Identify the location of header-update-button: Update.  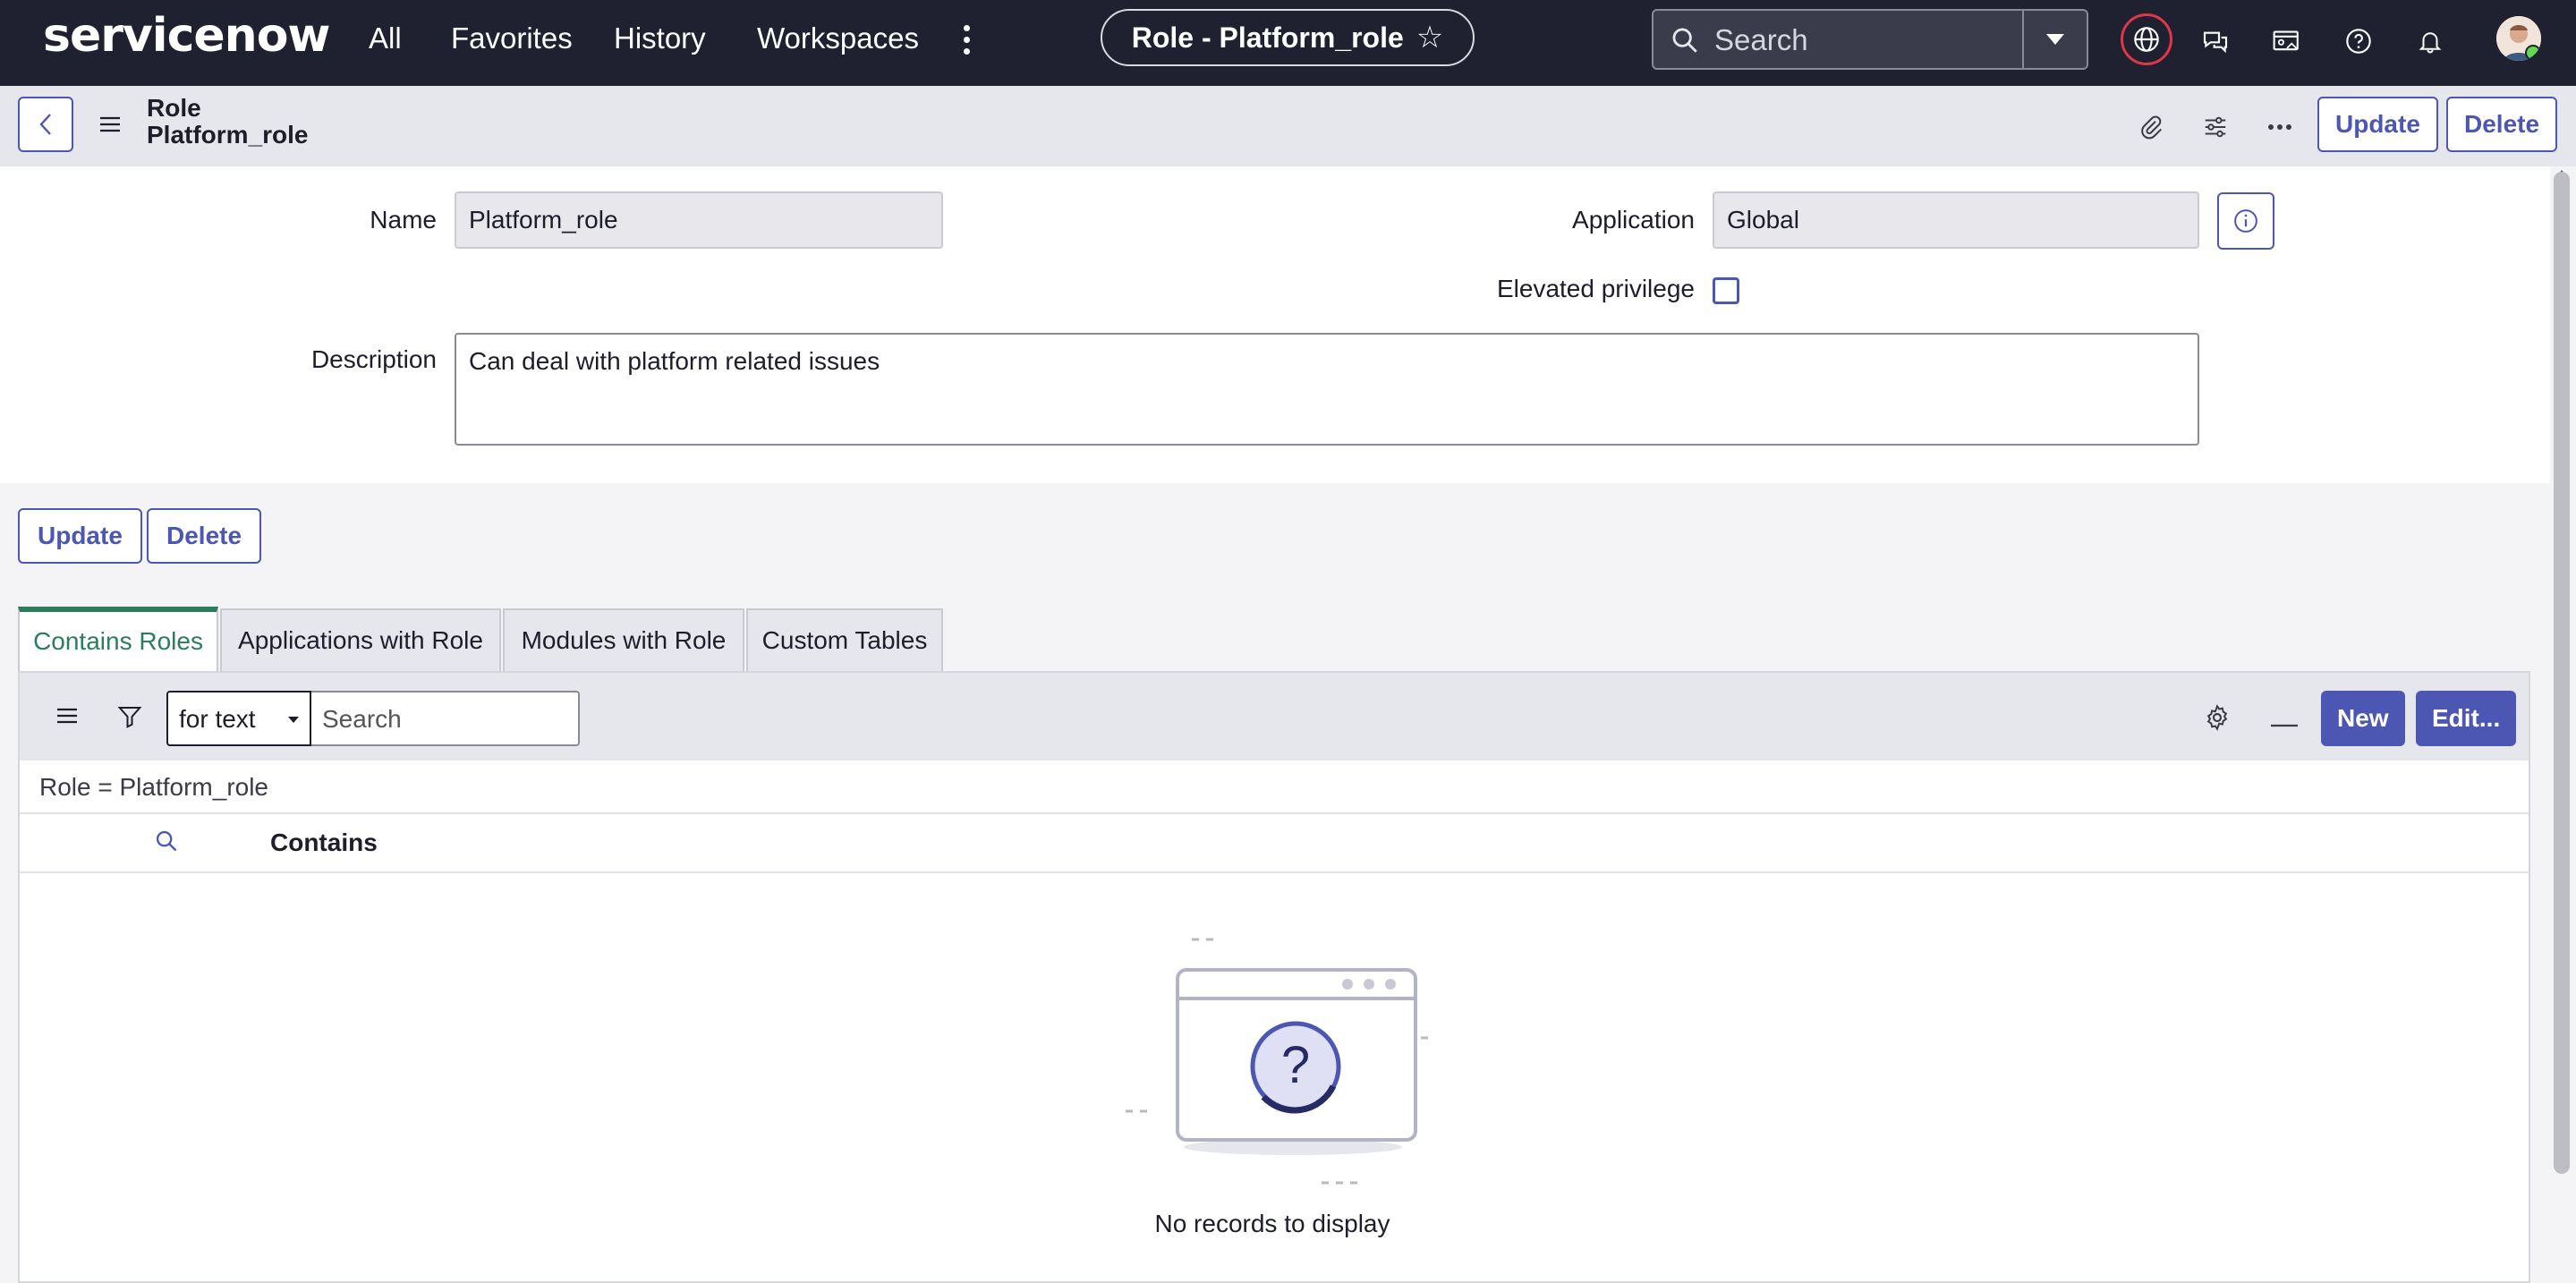
(2377, 124).